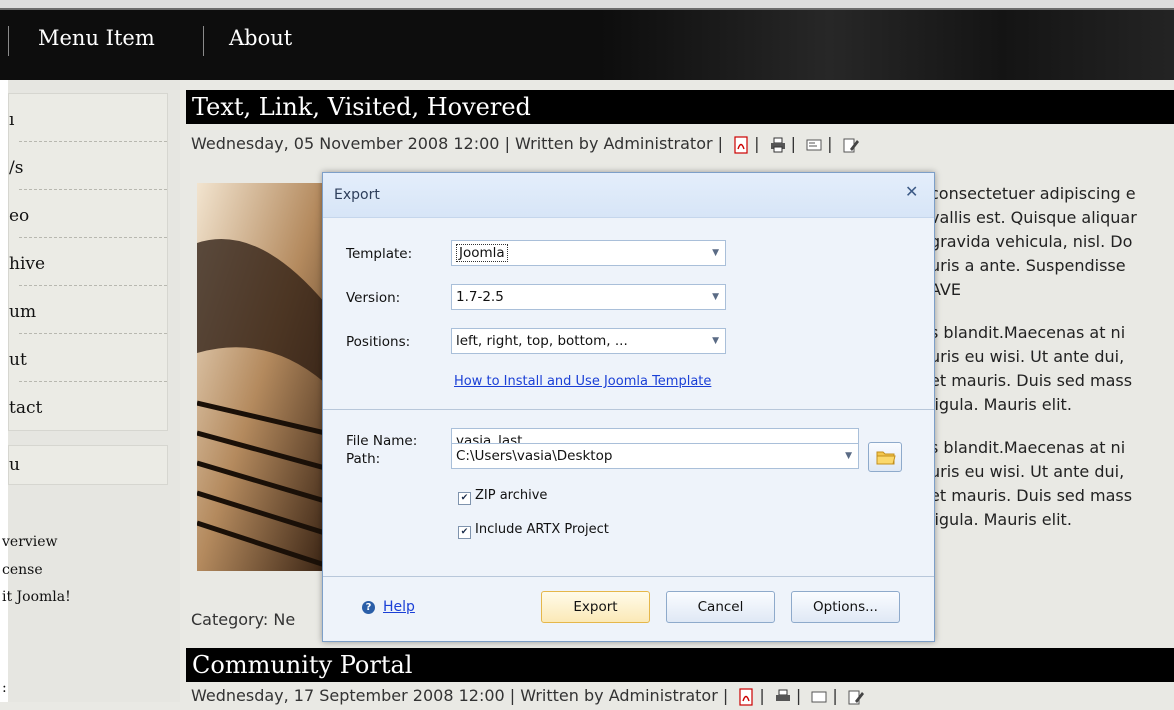 The width and height of the screenshot is (1174, 710). What do you see at coordinates (587, 9) in the screenshot?
I see `browser-edge-line` at bounding box center [587, 9].